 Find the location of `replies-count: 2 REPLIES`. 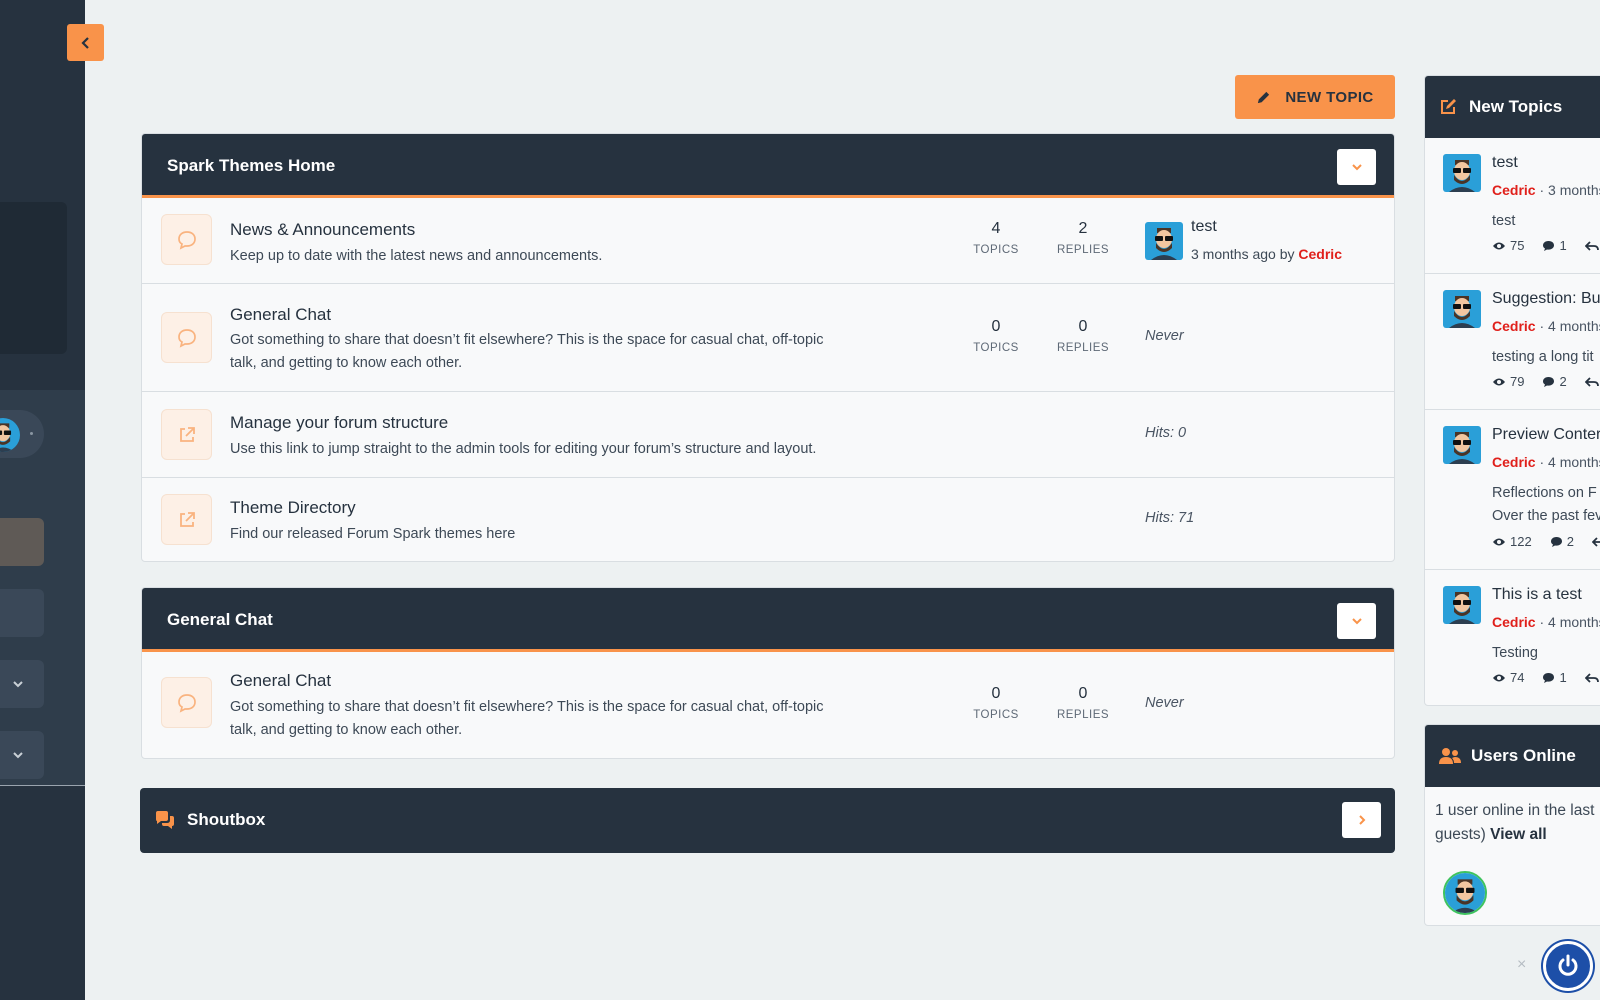

replies-count: 2 REPLIES is located at coordinates (1083, 238).